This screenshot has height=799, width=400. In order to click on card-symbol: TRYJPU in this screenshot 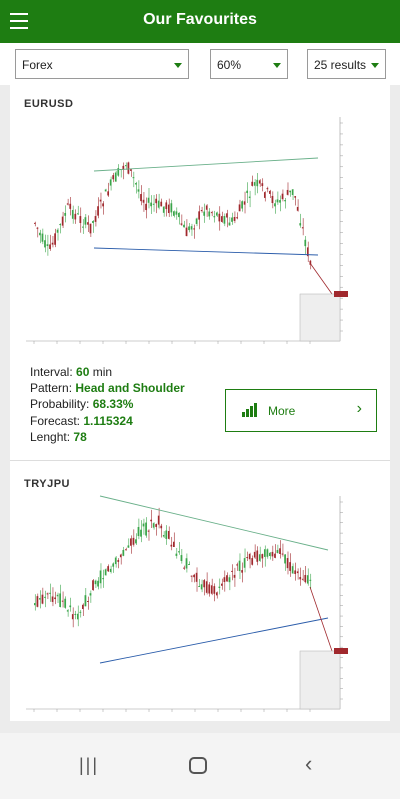, I will do `click(47, 484)`.